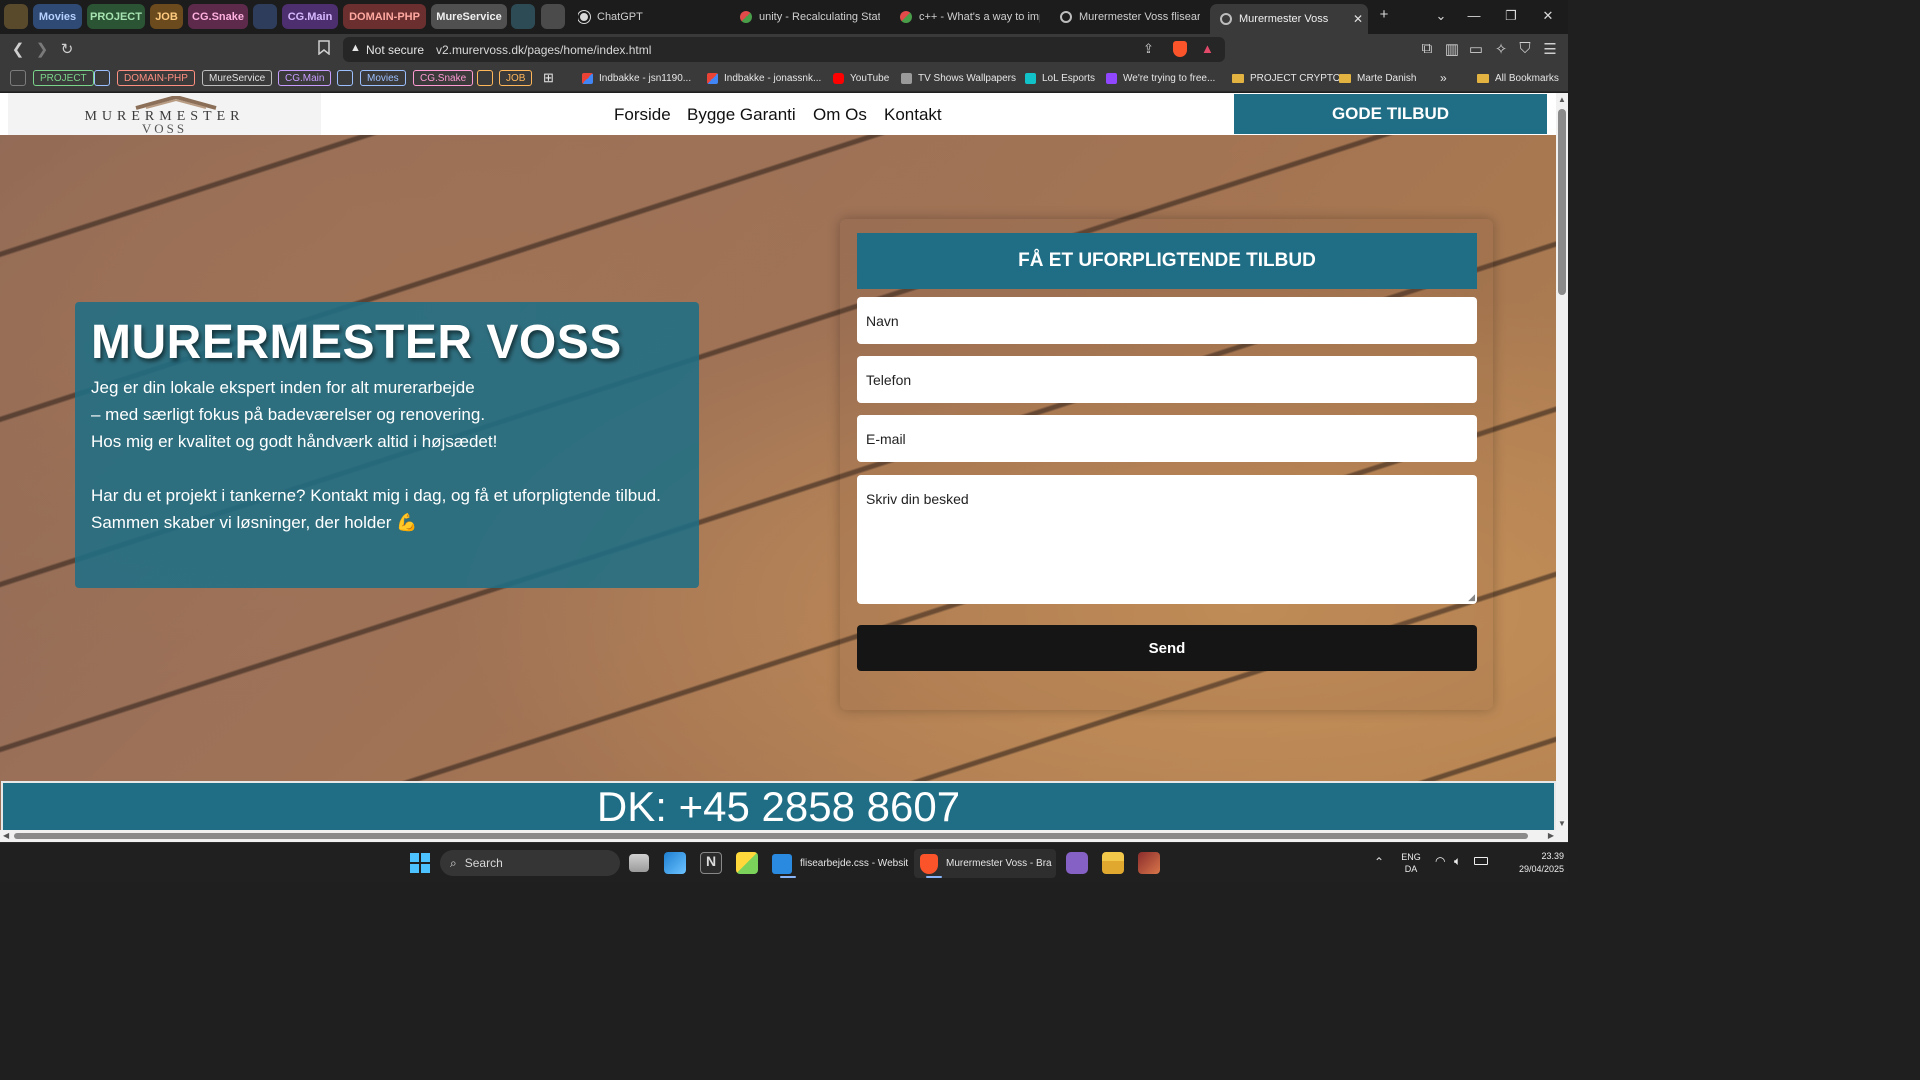 This screenshot has height=1080, width=1920. I want to click on tab-chatgpt: ChatGPT, so click(653, 17).